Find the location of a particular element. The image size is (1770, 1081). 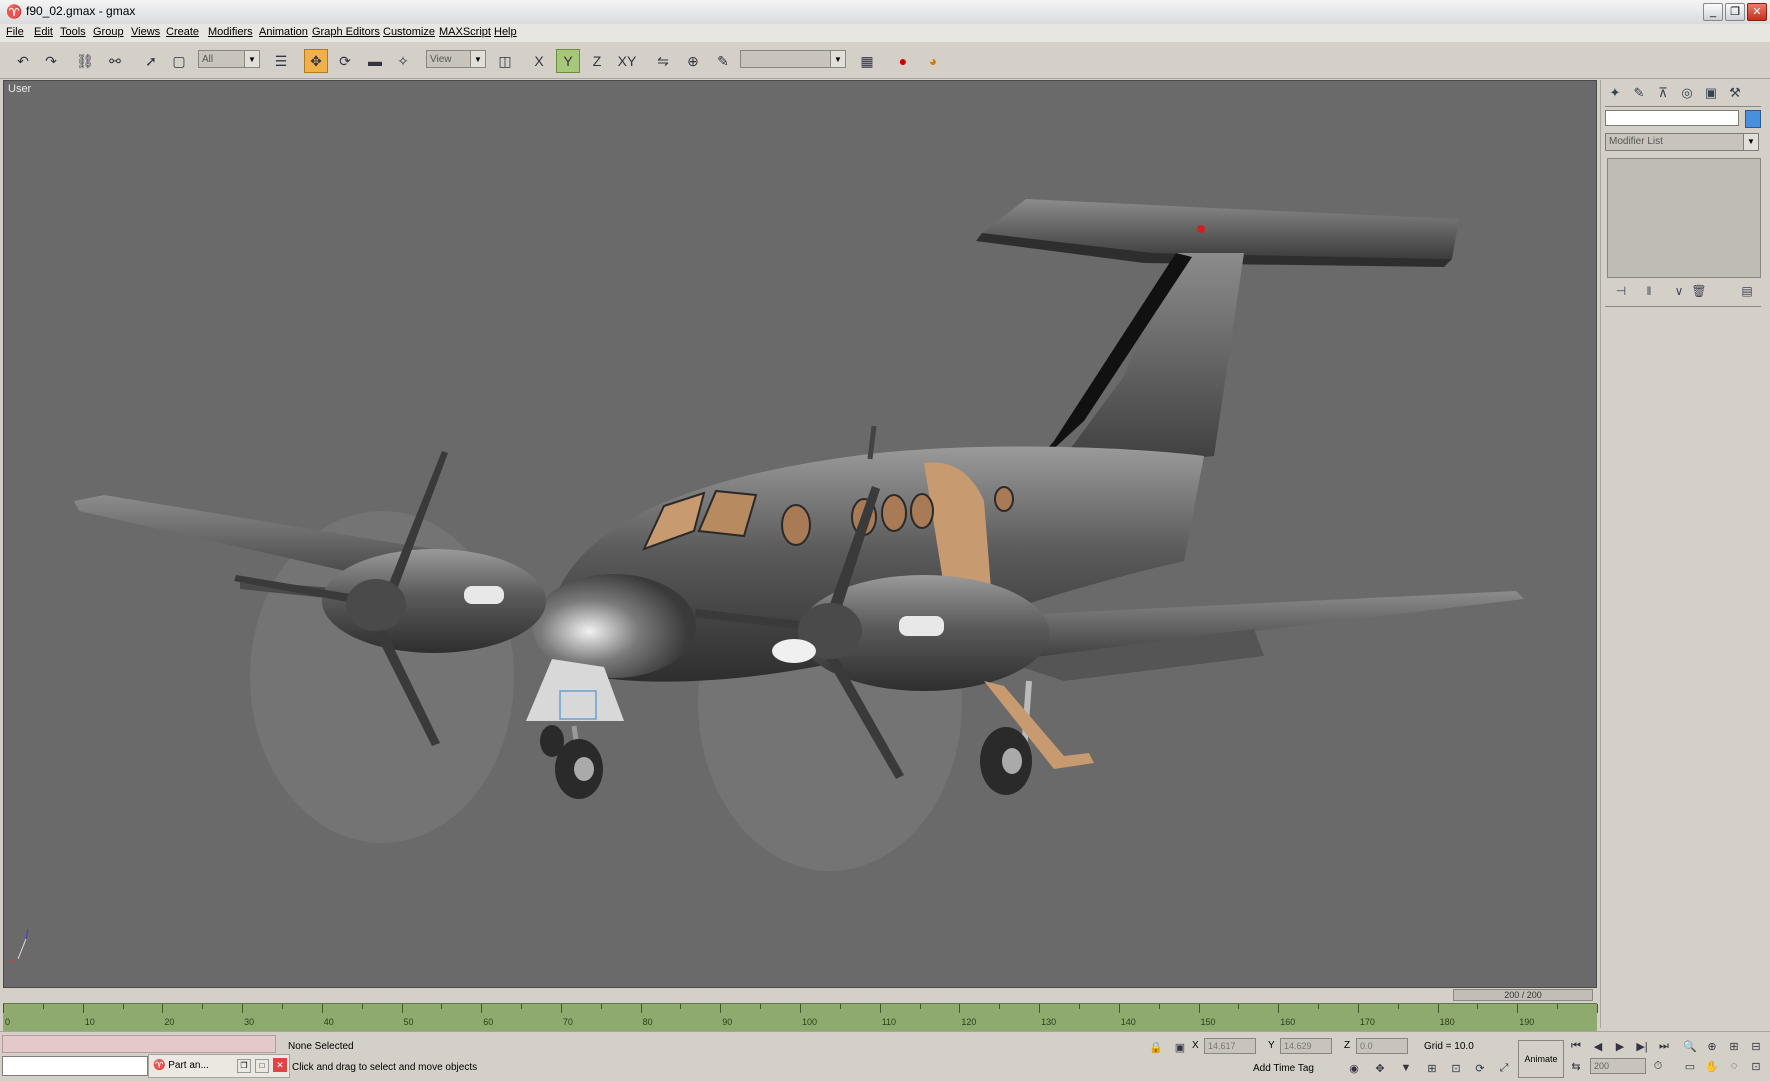

next-frame-icon: ▶| is located at coordinates (1642, 1046).